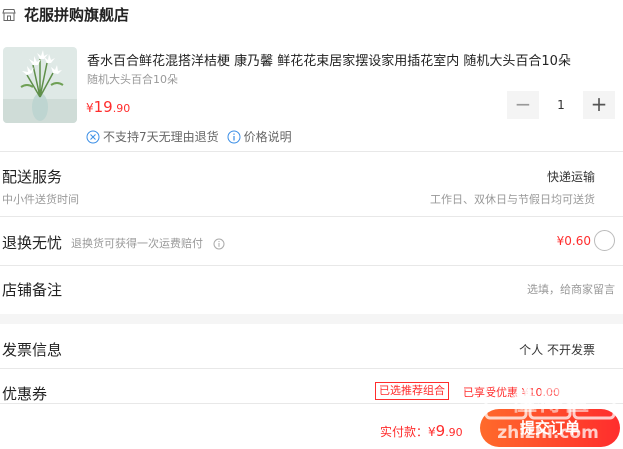 The height and width of the screenshot is (449, 623). I want to click on product-spec: 随机大头百合10朵, so click(132, 79).